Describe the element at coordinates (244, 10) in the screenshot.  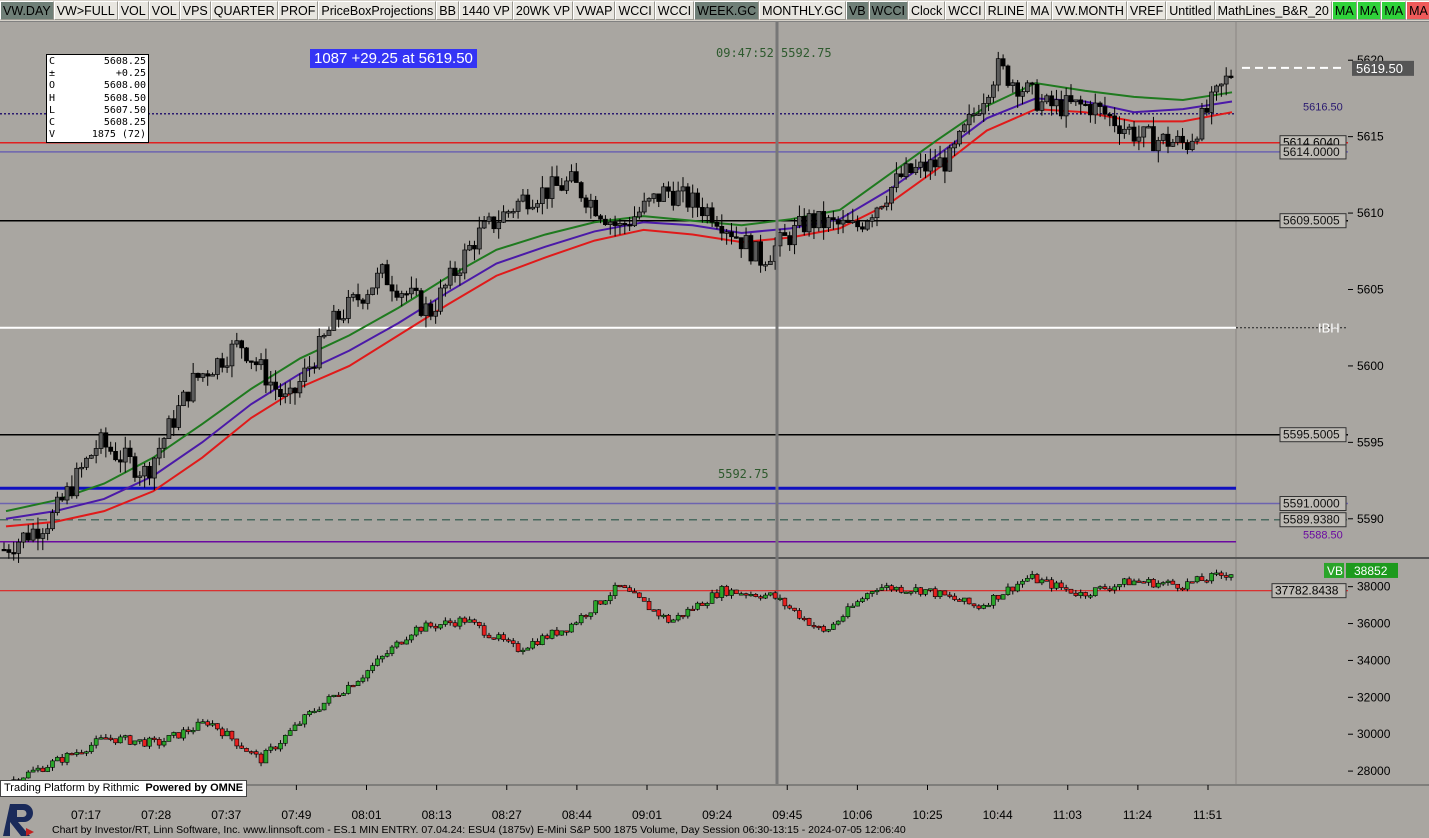
I see `toolbar-button-5: QUARTER` at that location.